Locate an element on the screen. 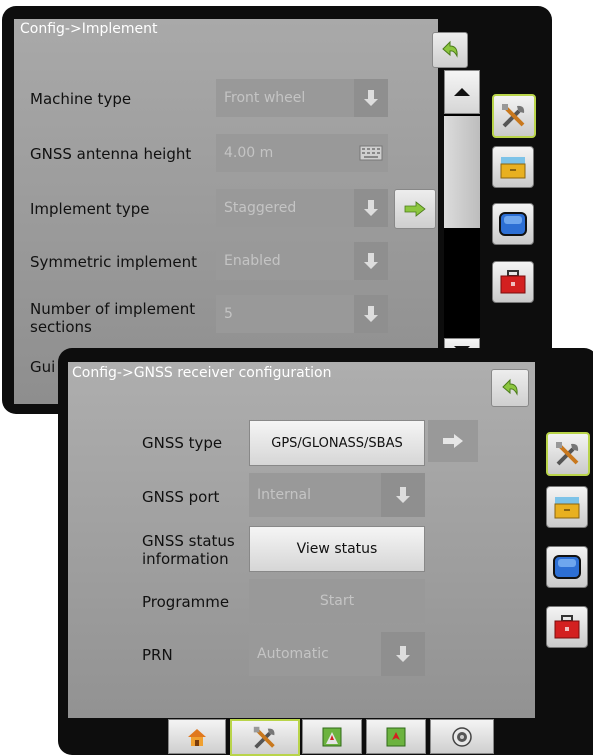  implement-type-label: Implement type is located at coordinates (90, 209).